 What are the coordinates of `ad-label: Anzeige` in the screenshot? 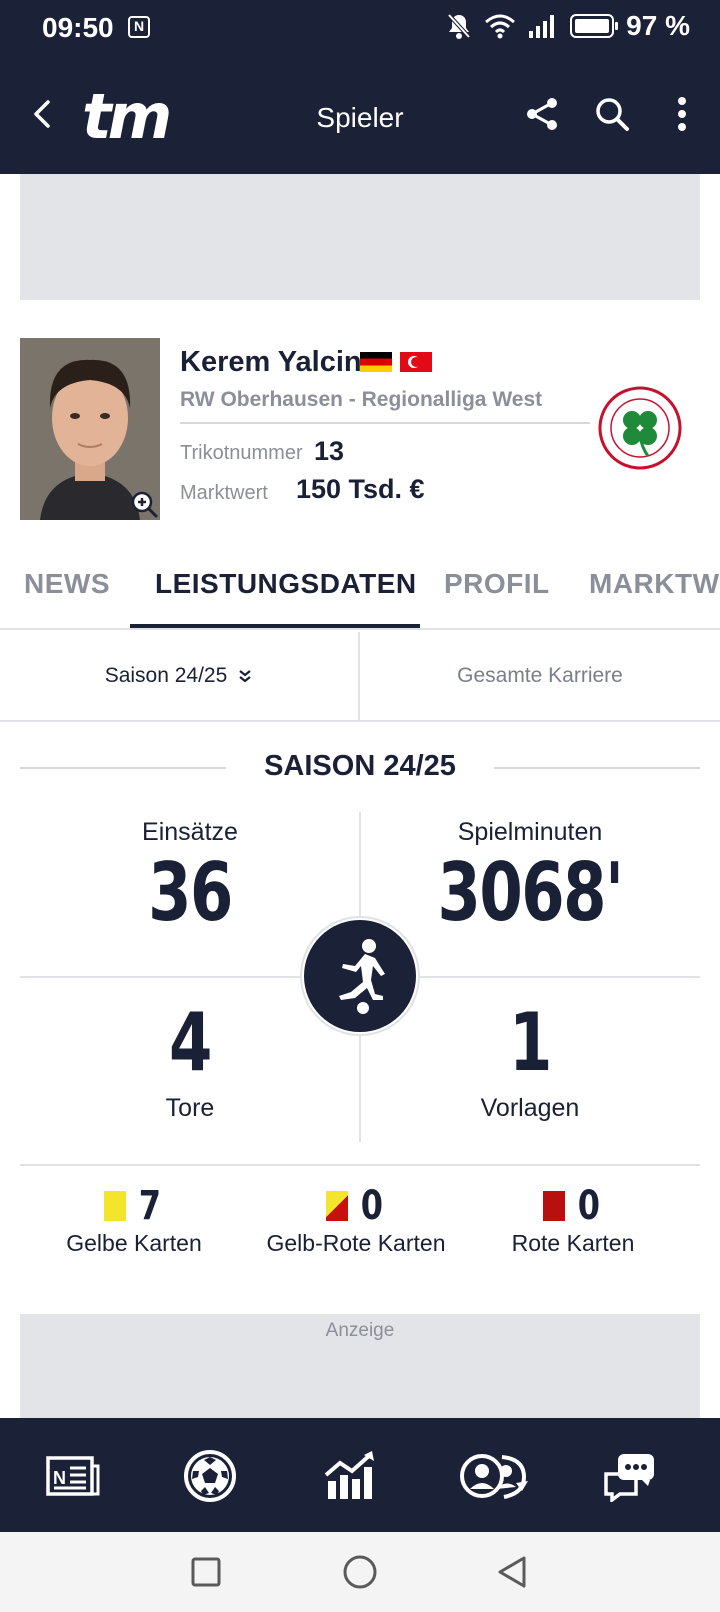 It's located at (360, 1330).